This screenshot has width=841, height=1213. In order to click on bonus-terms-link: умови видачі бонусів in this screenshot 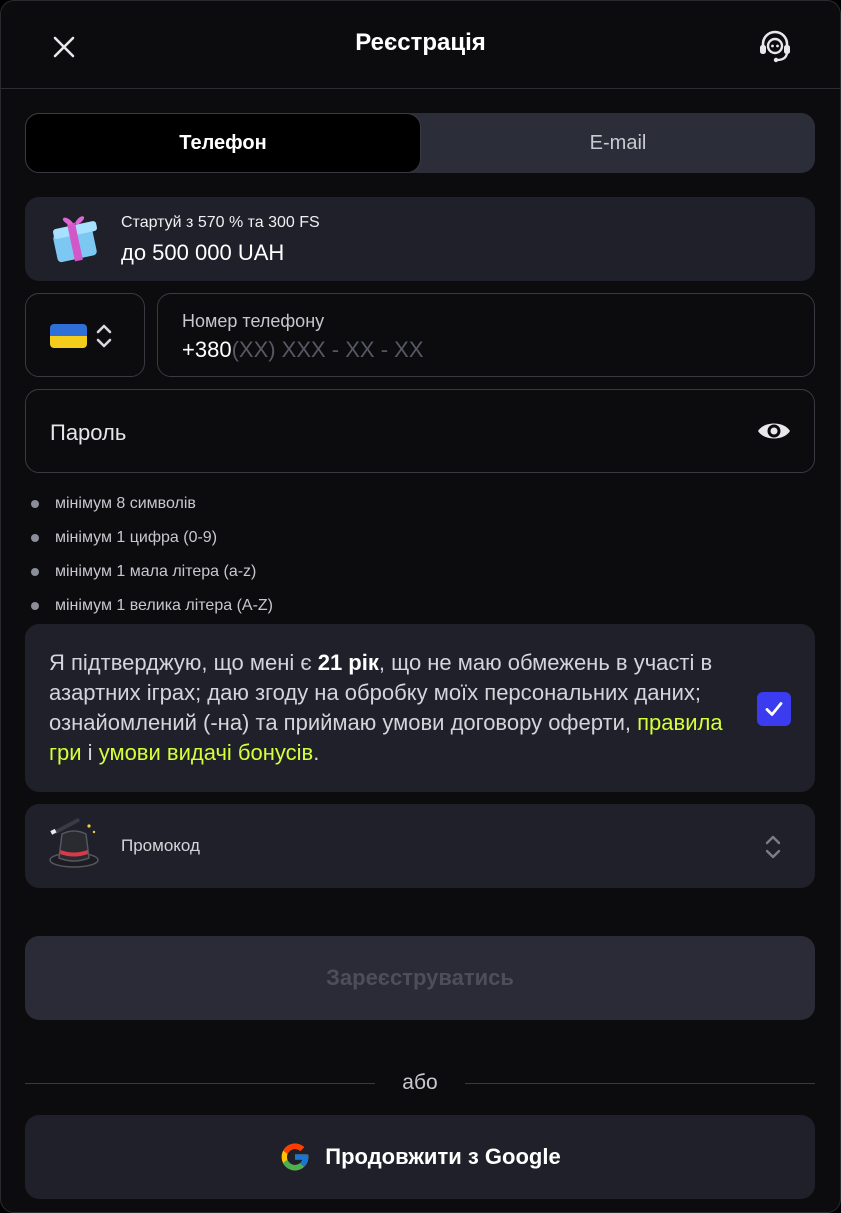, I will do `click(206, 752)`.